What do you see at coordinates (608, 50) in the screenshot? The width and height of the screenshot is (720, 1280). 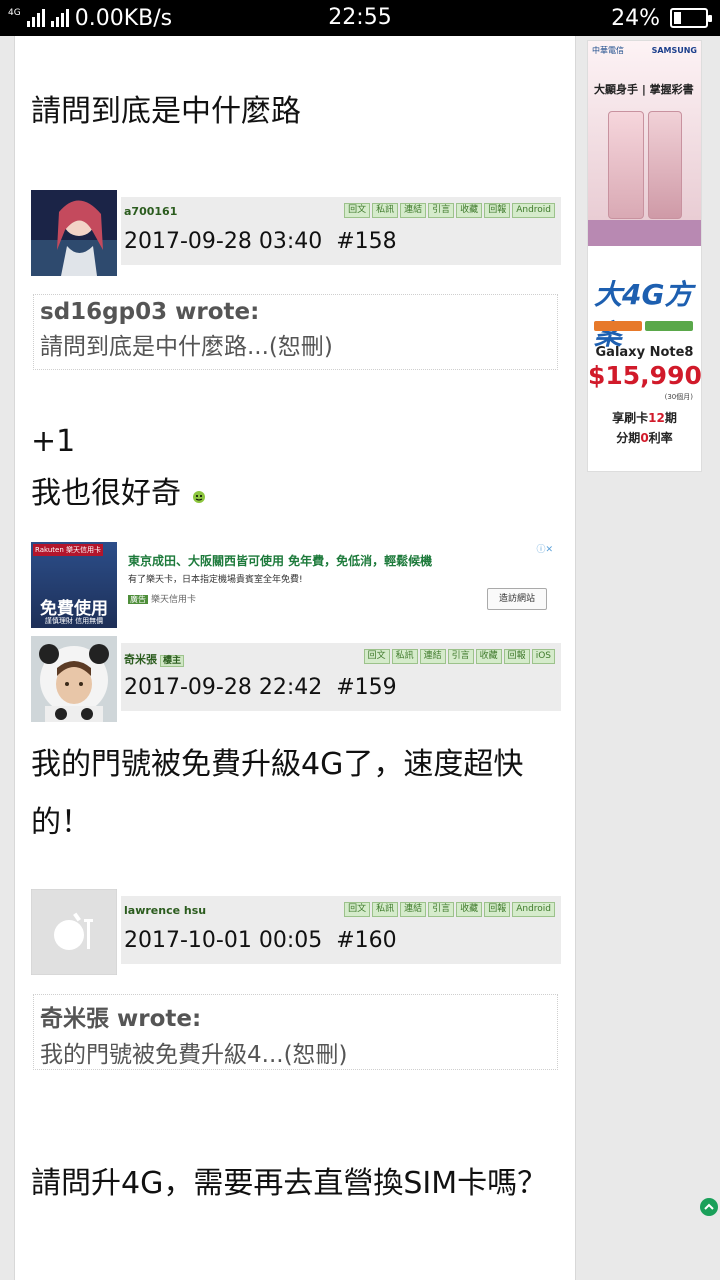 I see `ad-brand-cht: 中華電信` at bounding box center [608, 50].